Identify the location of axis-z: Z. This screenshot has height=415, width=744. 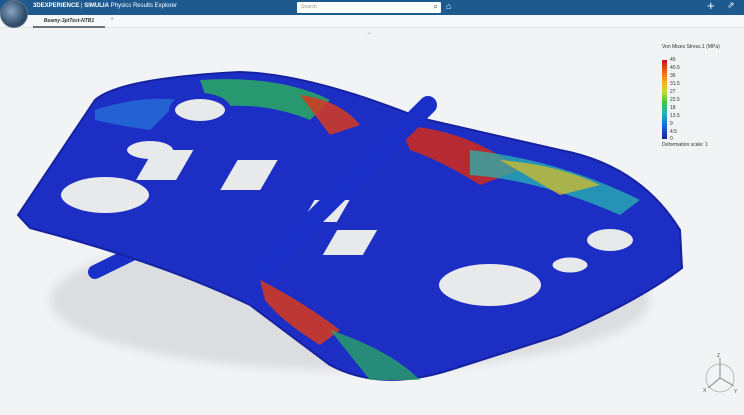
(718, 356).